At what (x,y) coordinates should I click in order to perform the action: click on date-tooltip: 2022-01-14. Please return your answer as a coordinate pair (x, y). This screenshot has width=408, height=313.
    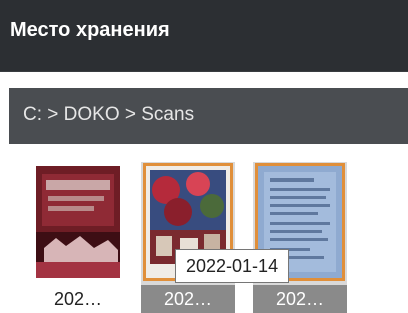
    Looking at the image, I should click on (232, 266).